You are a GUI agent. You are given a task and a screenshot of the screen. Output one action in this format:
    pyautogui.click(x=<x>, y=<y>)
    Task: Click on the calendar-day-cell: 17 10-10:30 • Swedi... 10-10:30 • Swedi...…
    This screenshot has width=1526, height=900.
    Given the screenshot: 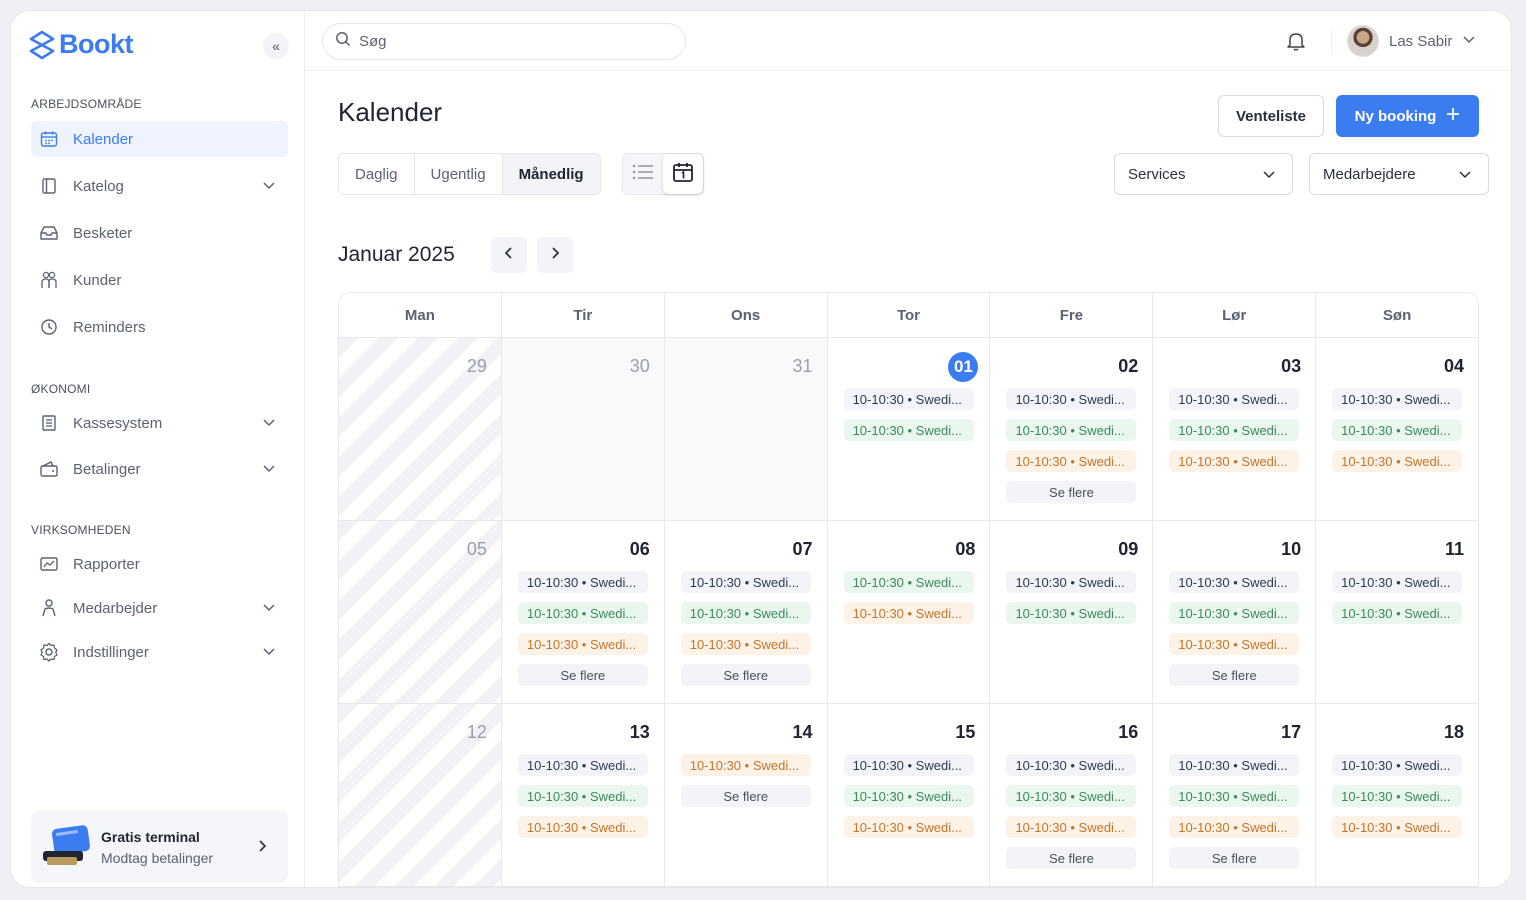 What is the action you would take?
    pyautogui.click(x=1235, y=795)
    